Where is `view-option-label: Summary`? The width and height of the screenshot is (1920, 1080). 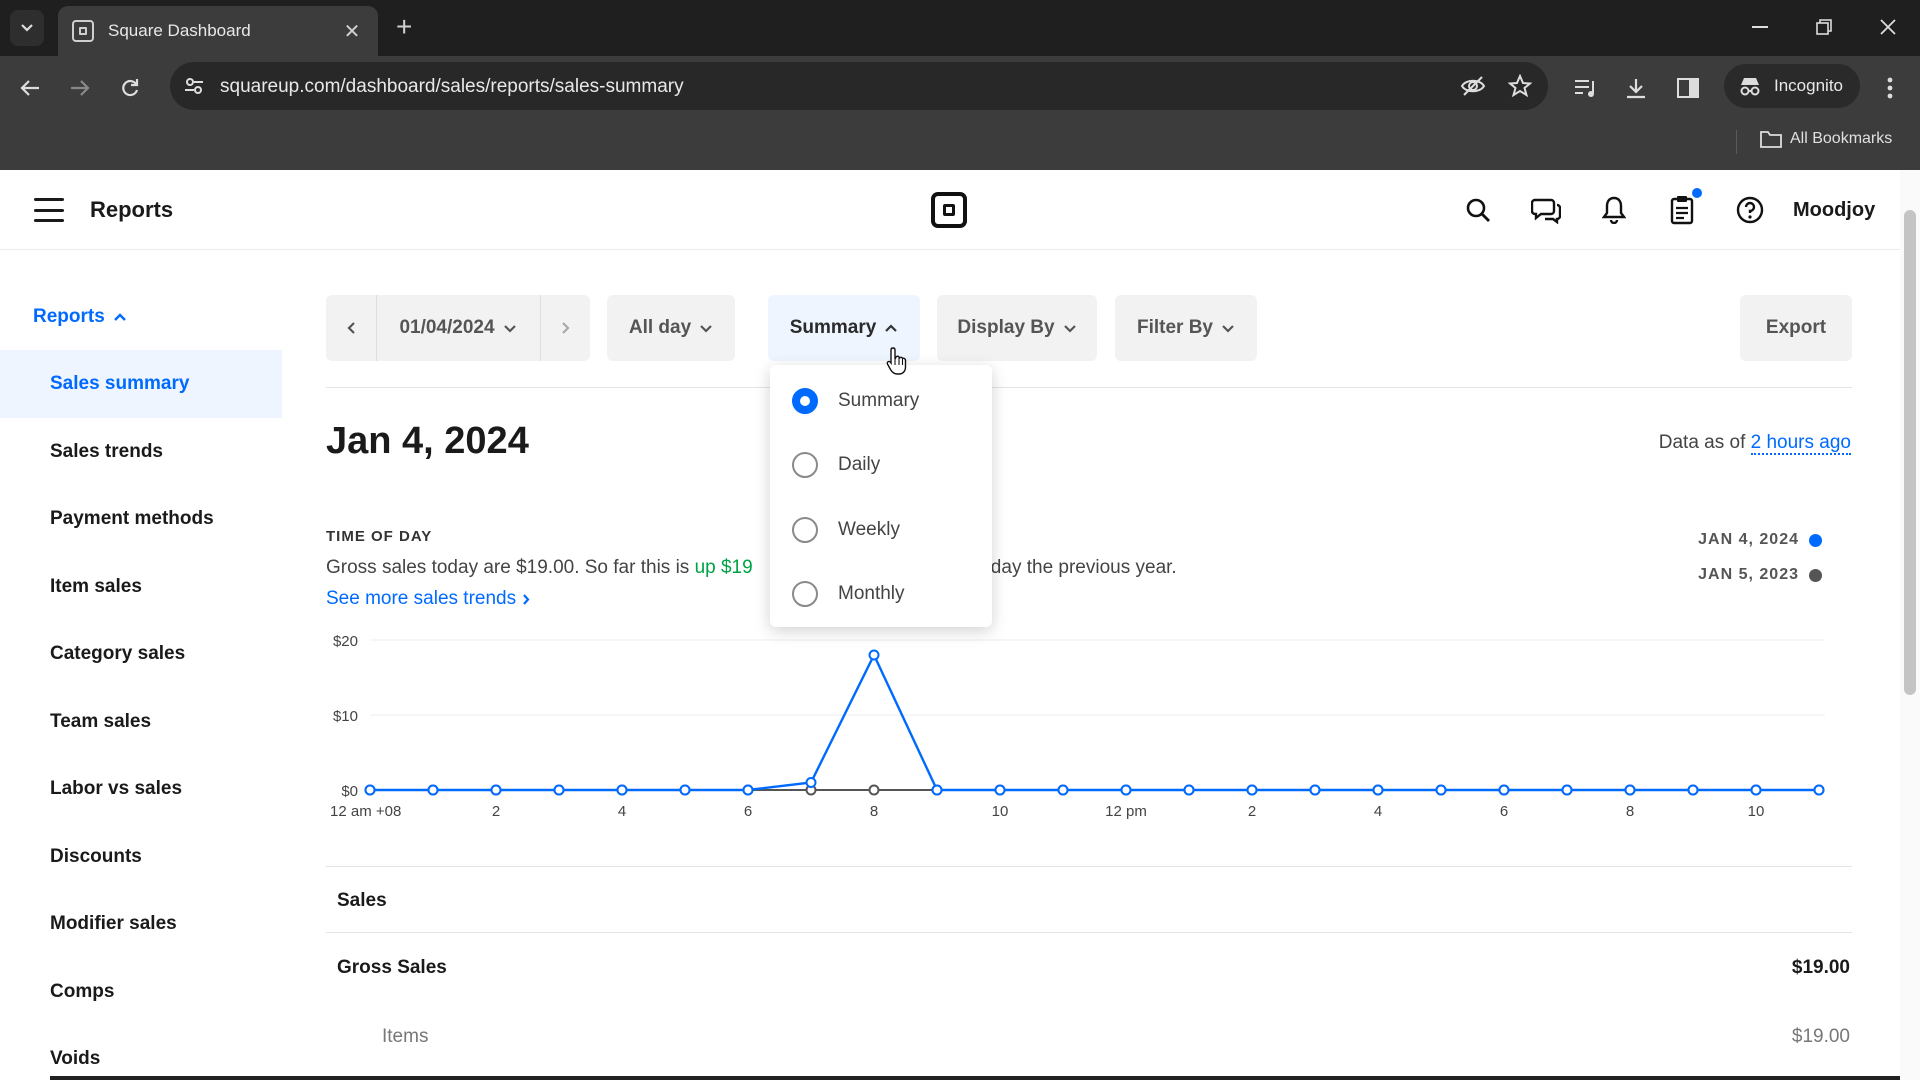
view-option-label: Summary is located at coordinates (879, 400).